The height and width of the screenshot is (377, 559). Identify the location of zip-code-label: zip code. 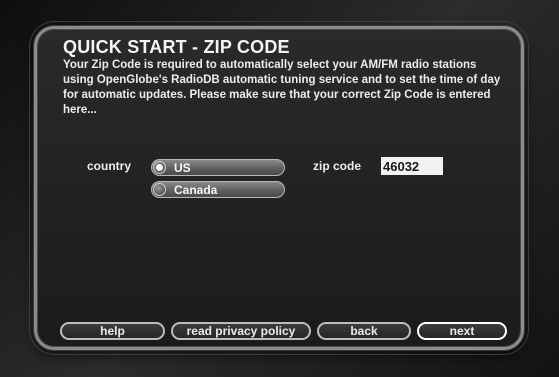
(337, 166).